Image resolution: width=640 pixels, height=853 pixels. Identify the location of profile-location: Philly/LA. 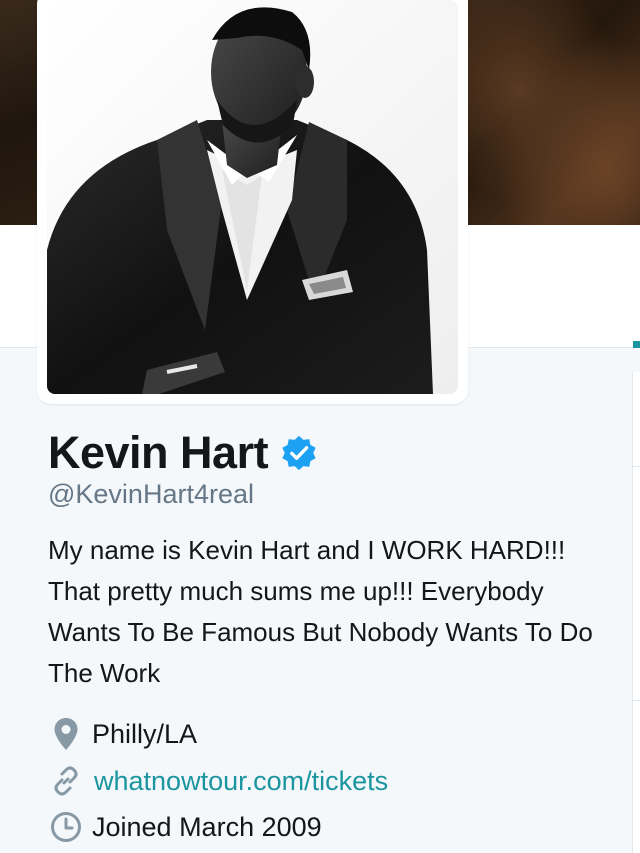
(122, 734).